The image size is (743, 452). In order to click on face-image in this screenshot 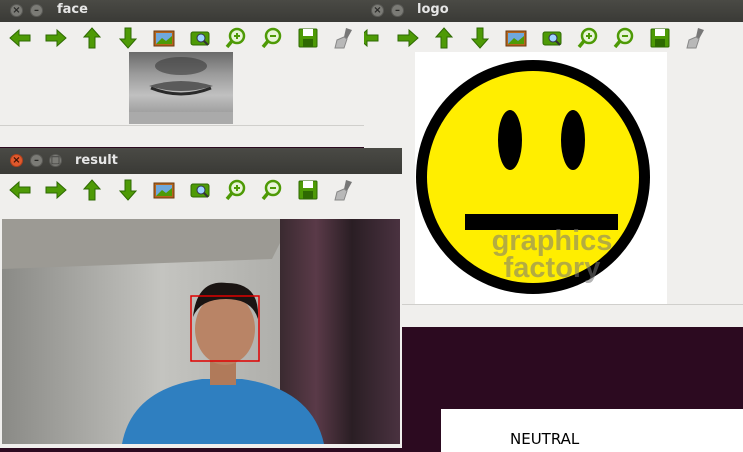, I will do `click(181, 88)`.